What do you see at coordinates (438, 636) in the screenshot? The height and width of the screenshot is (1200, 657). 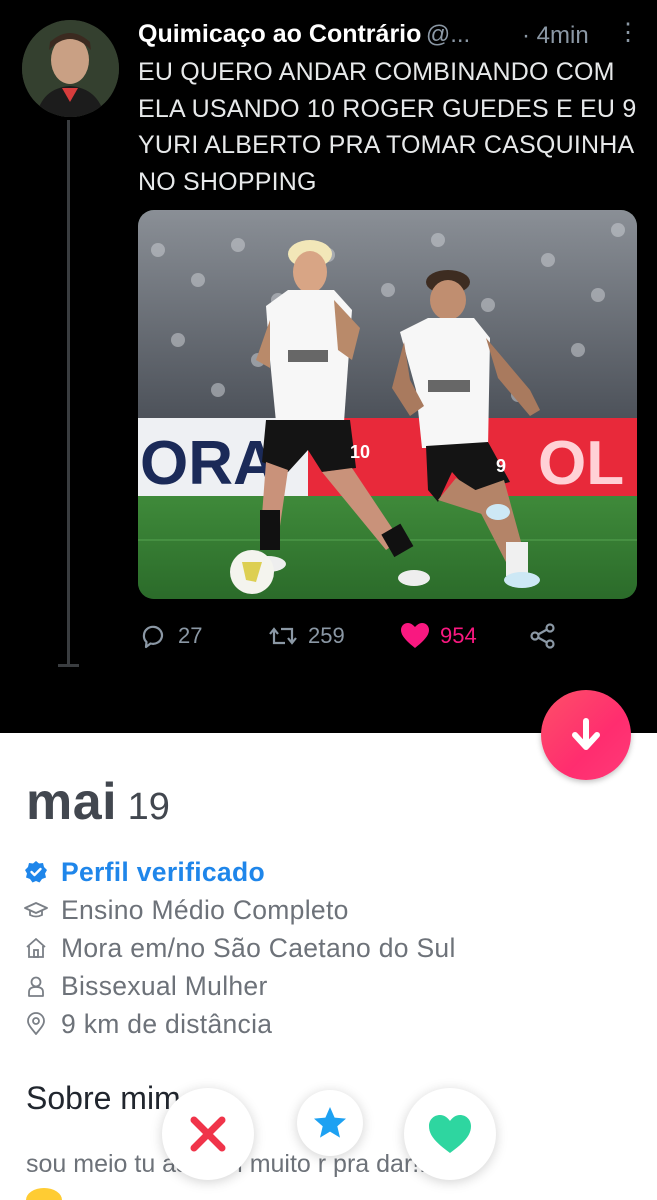 I see `like-button: 954` at bounding box center [438, 636].